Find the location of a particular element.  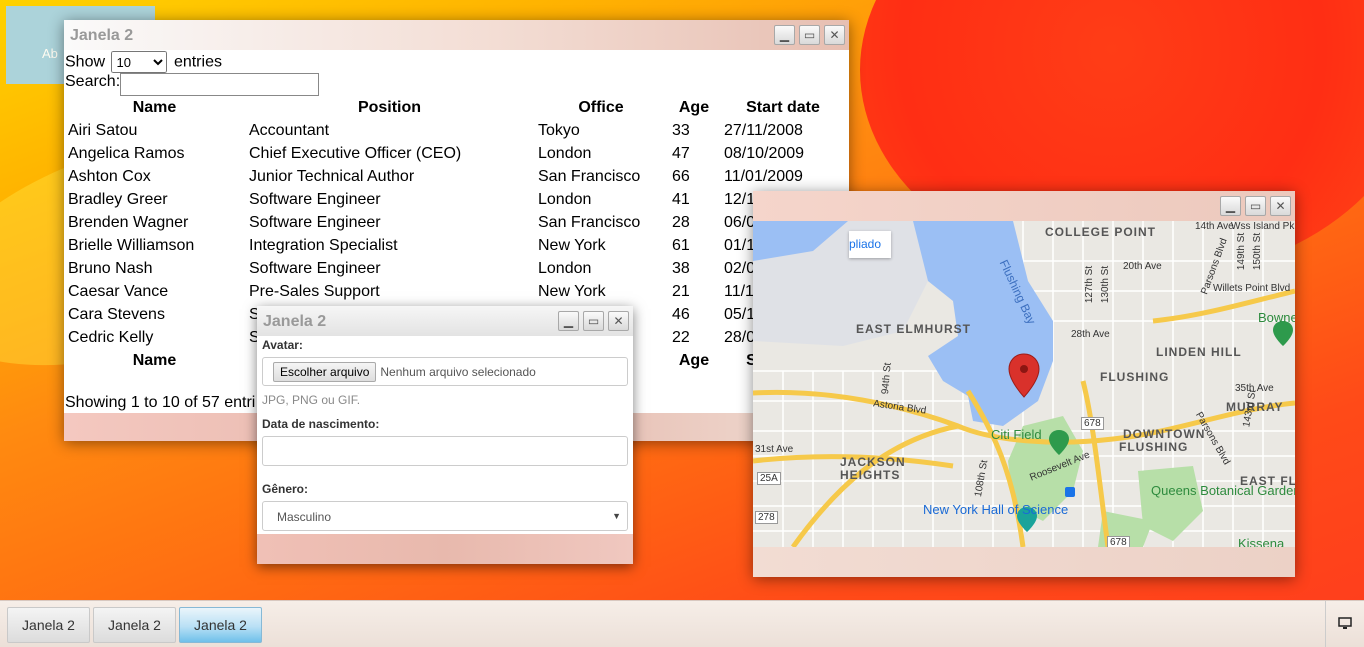

show-desktop-button is located at coordinates (1344, 624).